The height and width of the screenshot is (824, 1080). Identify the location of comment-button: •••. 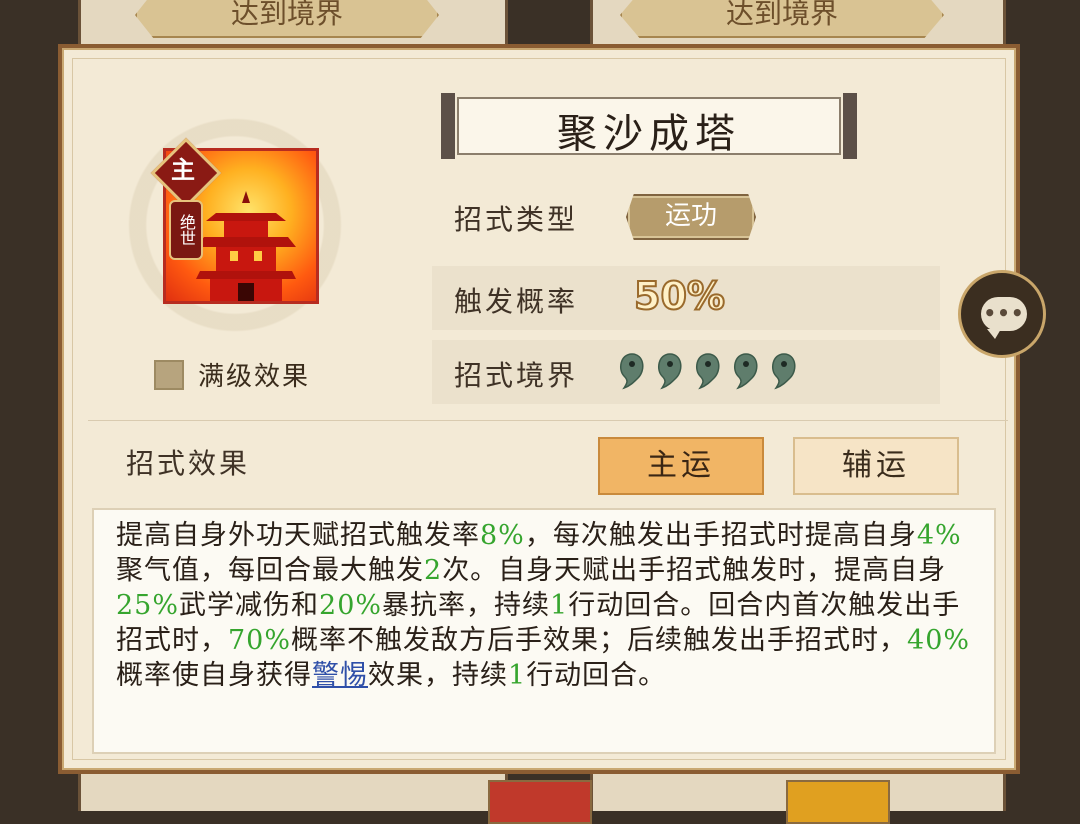
(1002, 314).